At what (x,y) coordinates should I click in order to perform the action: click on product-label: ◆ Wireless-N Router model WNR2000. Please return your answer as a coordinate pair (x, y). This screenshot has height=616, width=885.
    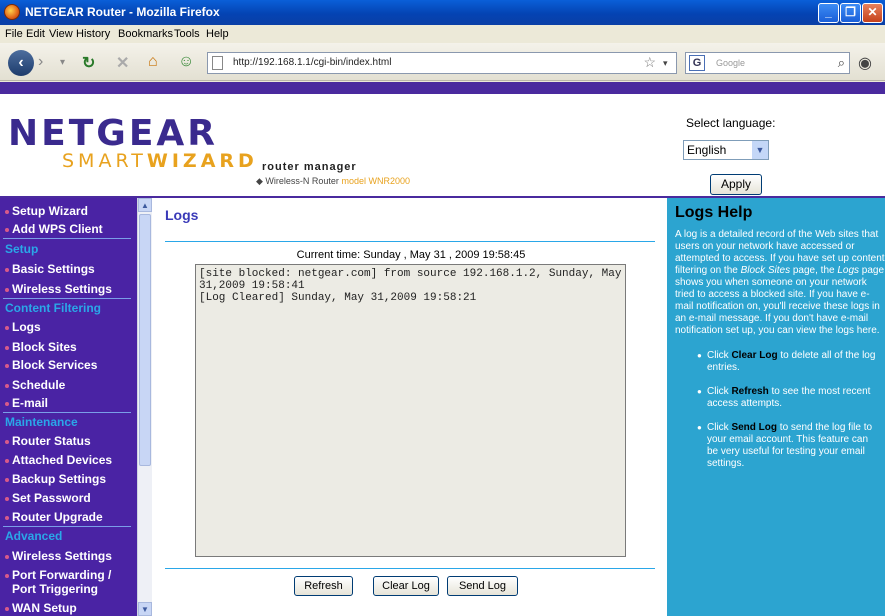
    Looking at the image, I should click on (333, 181).